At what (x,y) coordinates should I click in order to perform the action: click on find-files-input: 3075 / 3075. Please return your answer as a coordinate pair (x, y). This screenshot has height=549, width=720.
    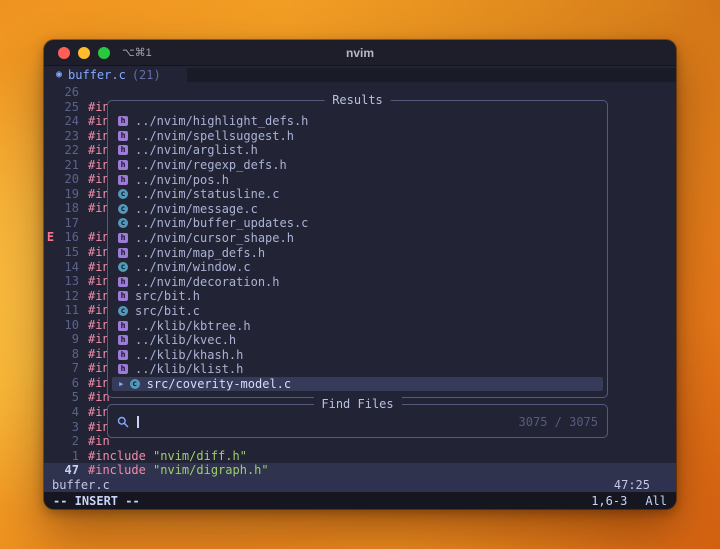
    Looking at the image, I should click on (357, 422).